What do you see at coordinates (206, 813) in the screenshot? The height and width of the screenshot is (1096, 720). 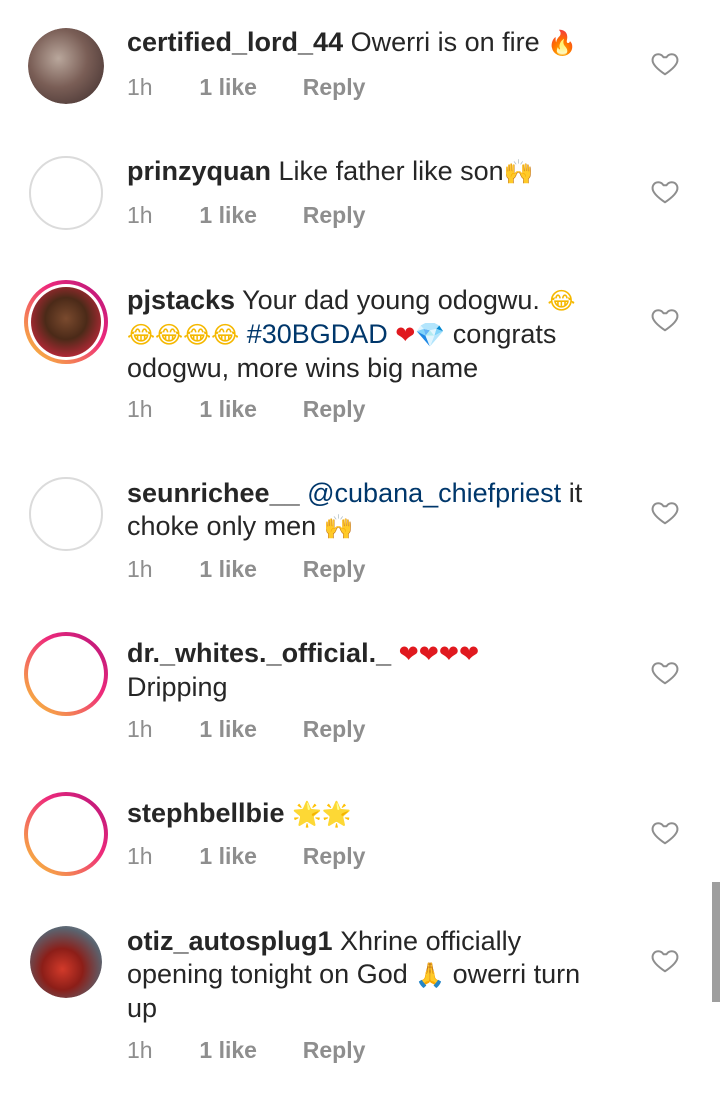 I see `comment-username: stephbellbie` at bounding box center [206, 813].